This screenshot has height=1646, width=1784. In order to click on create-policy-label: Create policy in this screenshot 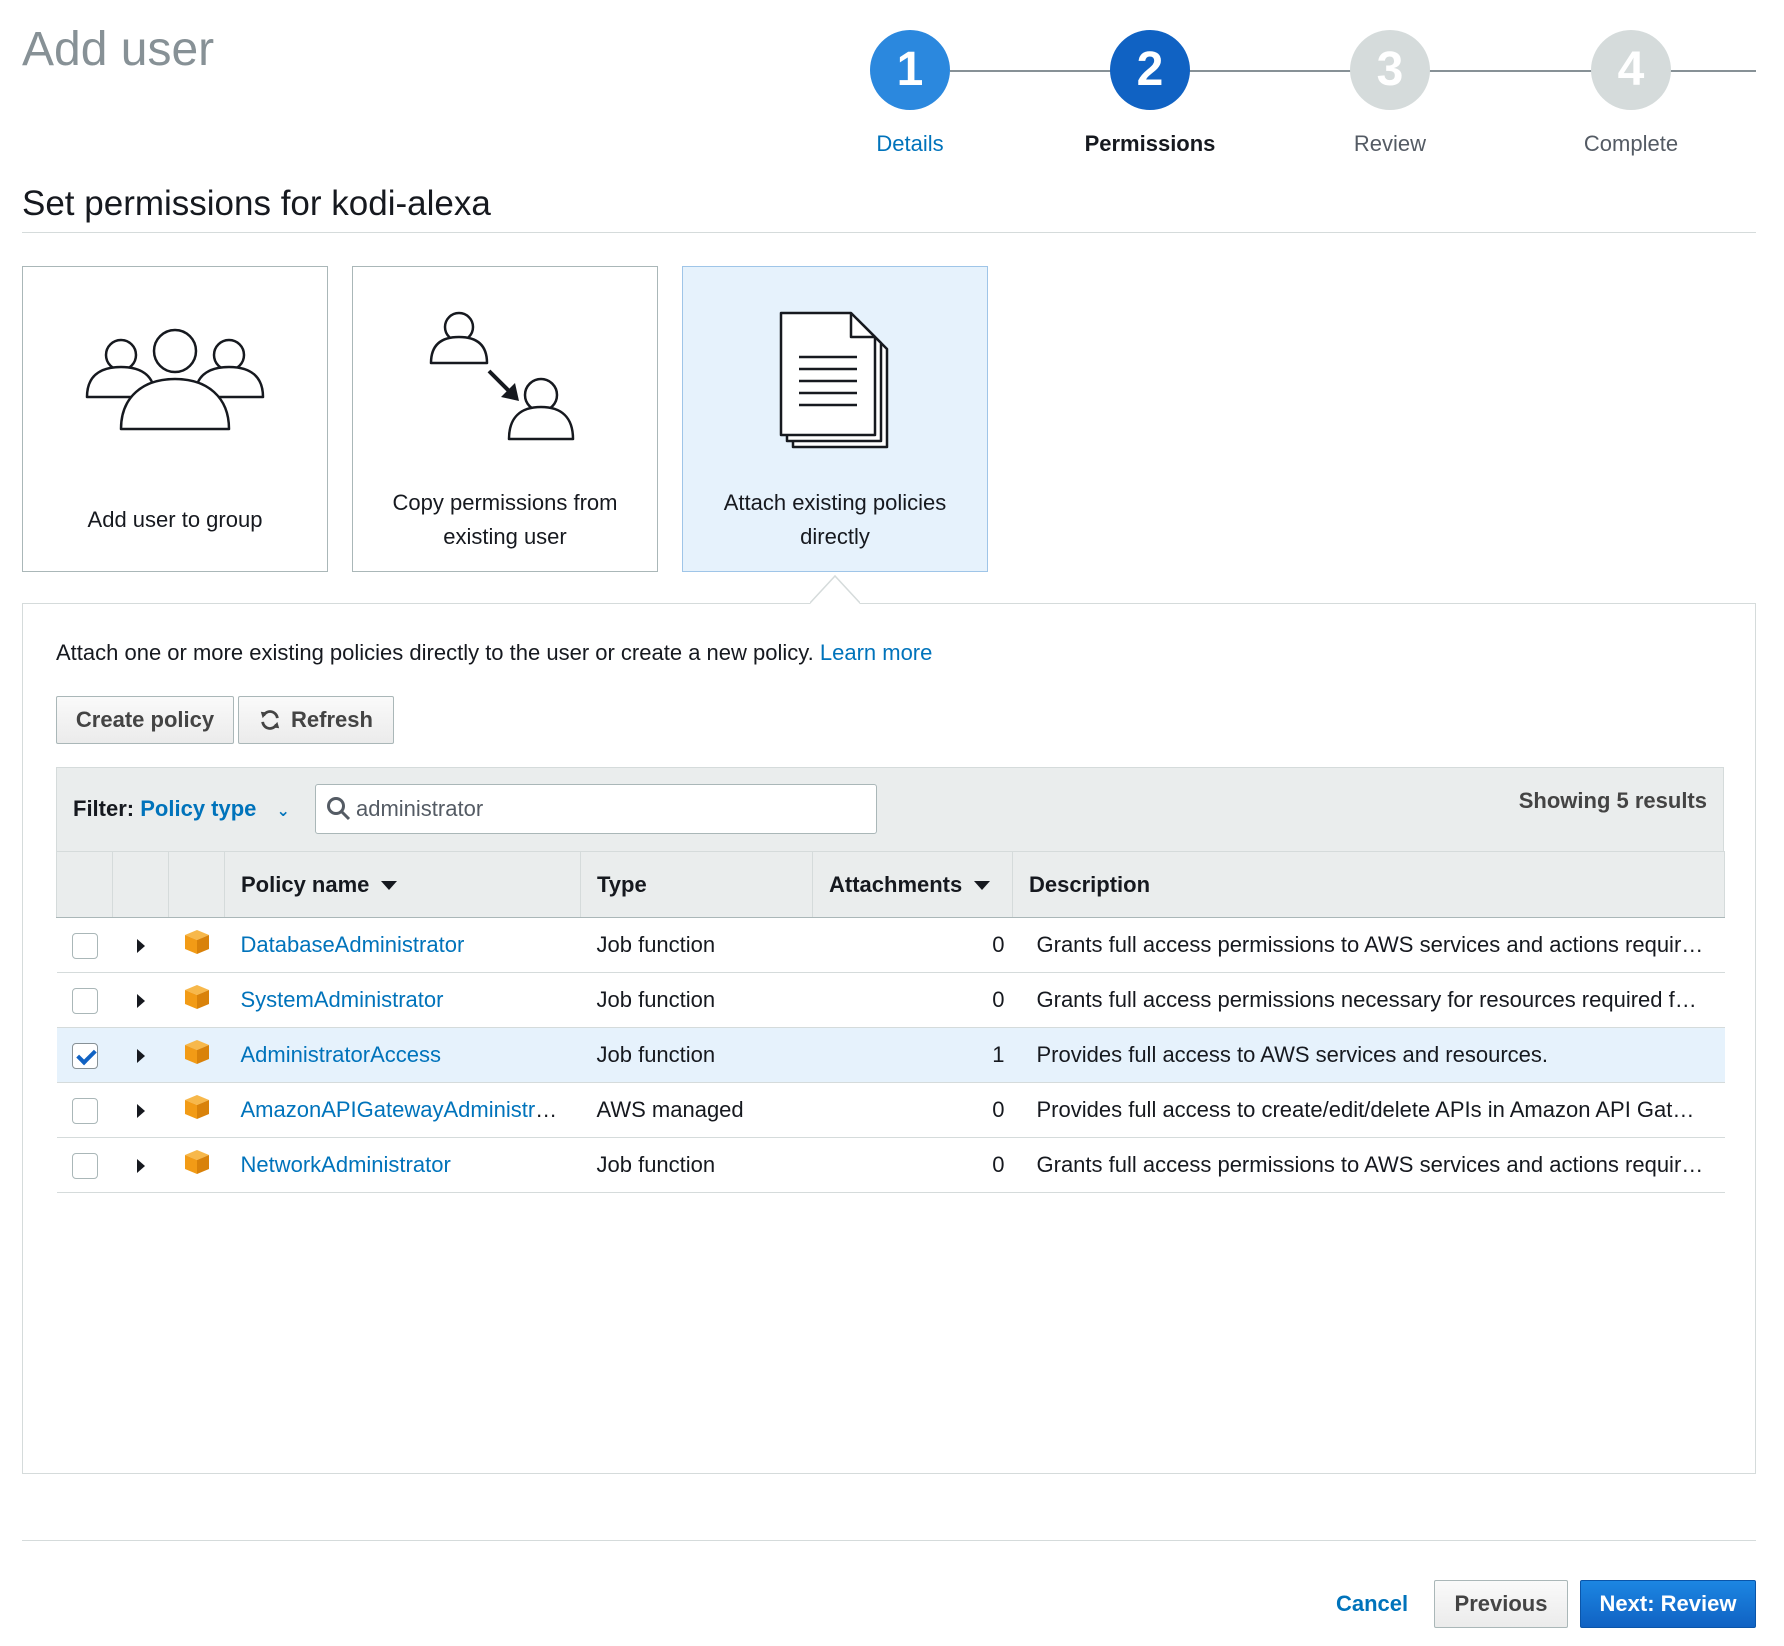, I will do `click(145, 719)`.